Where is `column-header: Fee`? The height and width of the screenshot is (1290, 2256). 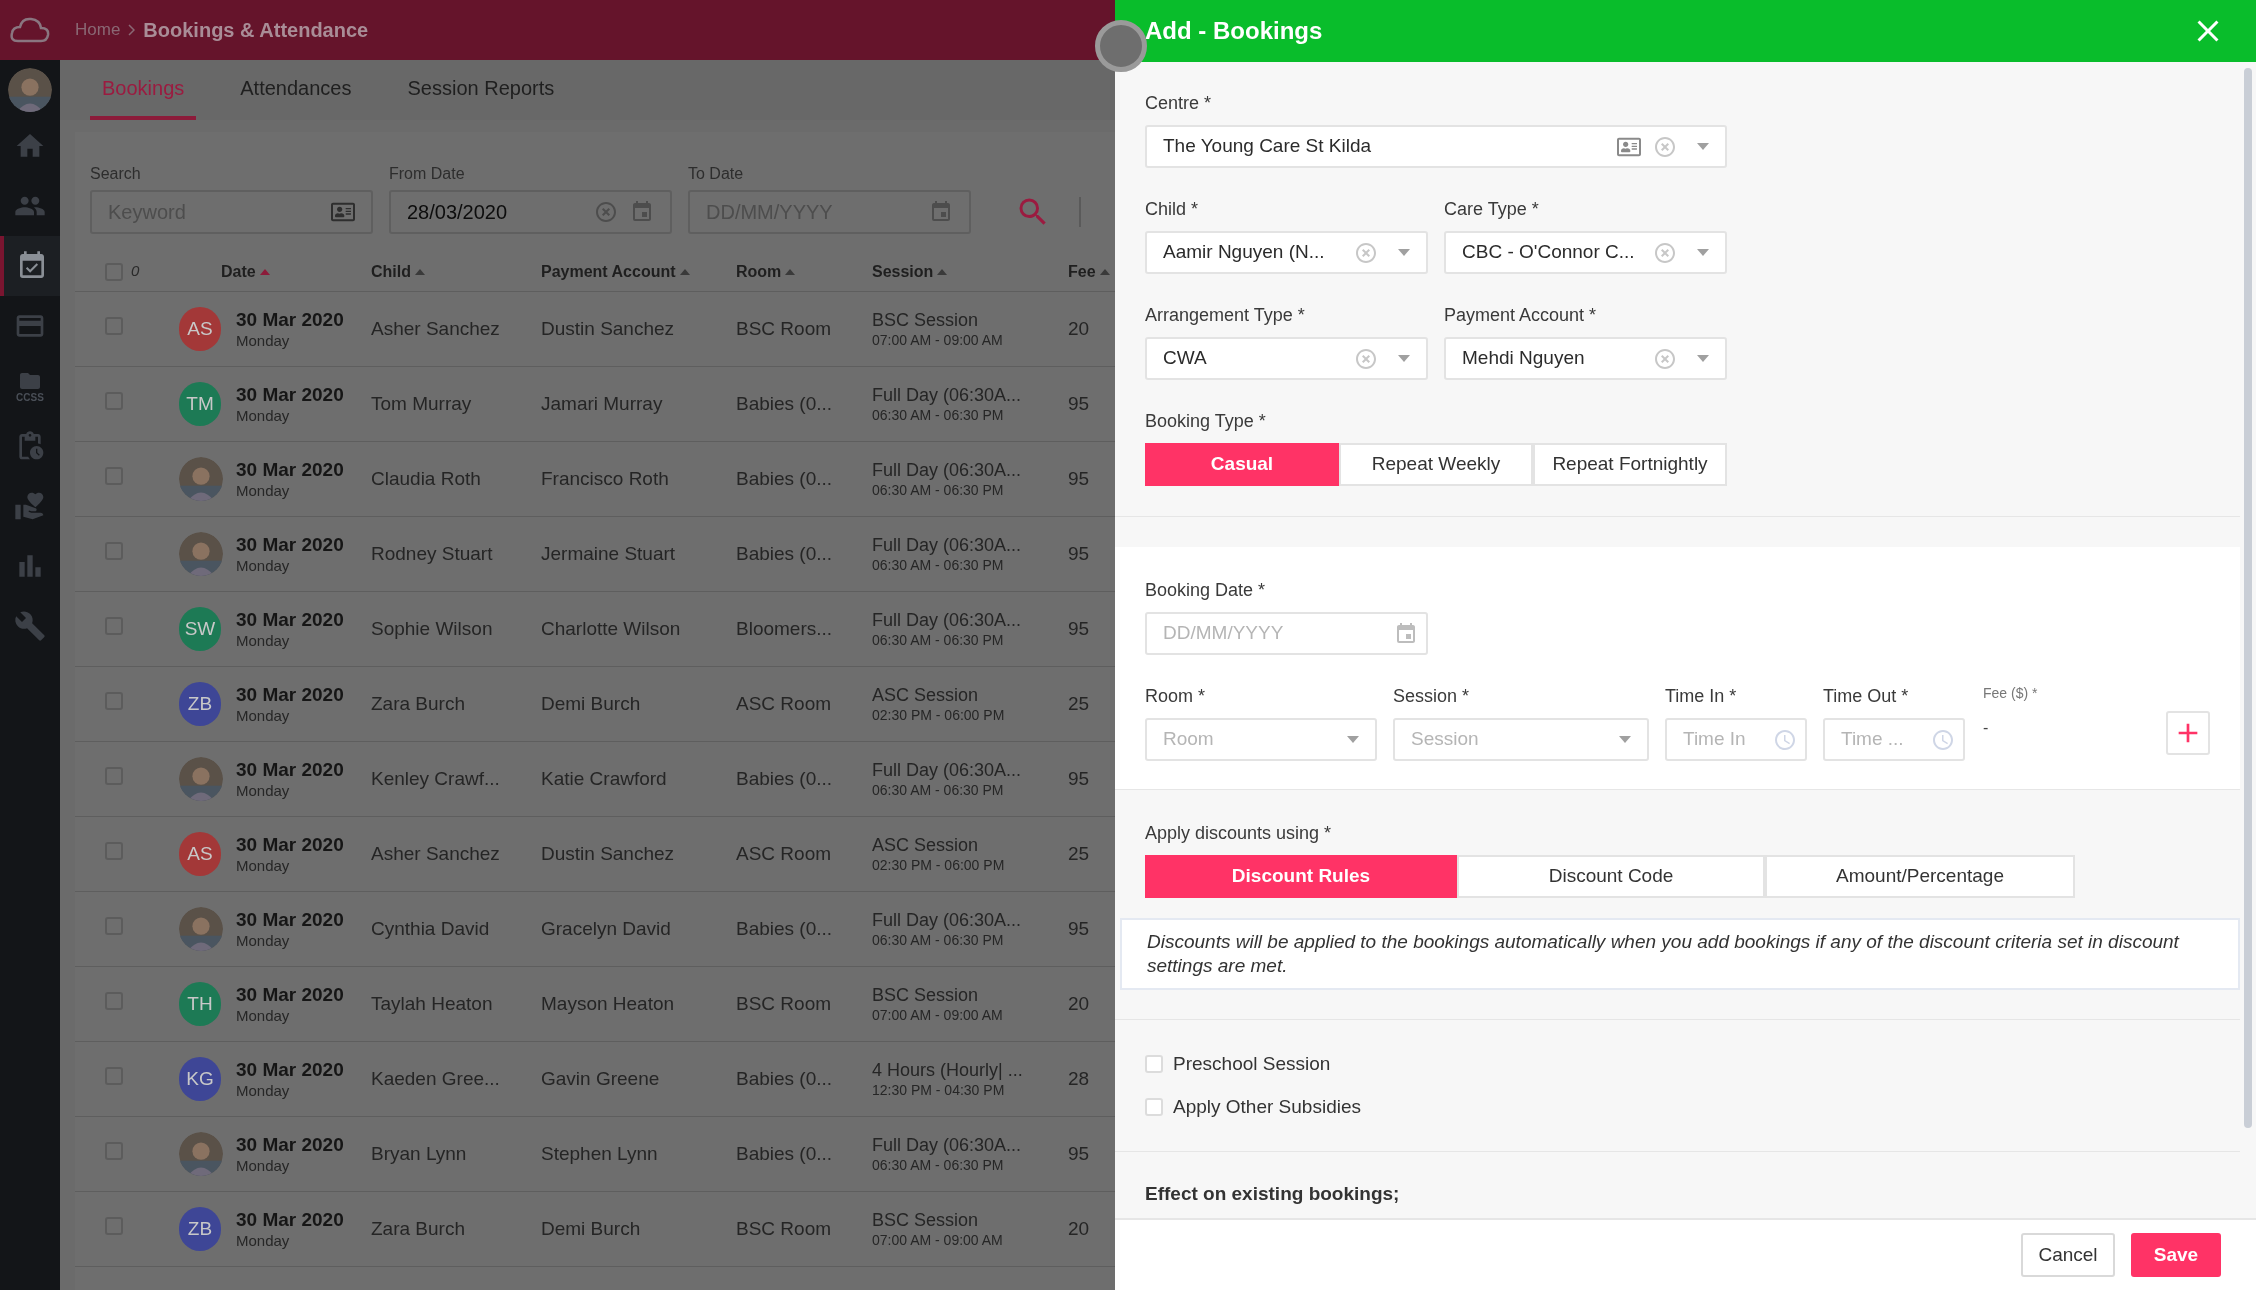 column-header: Fee is located at coordinates (1089, 271).